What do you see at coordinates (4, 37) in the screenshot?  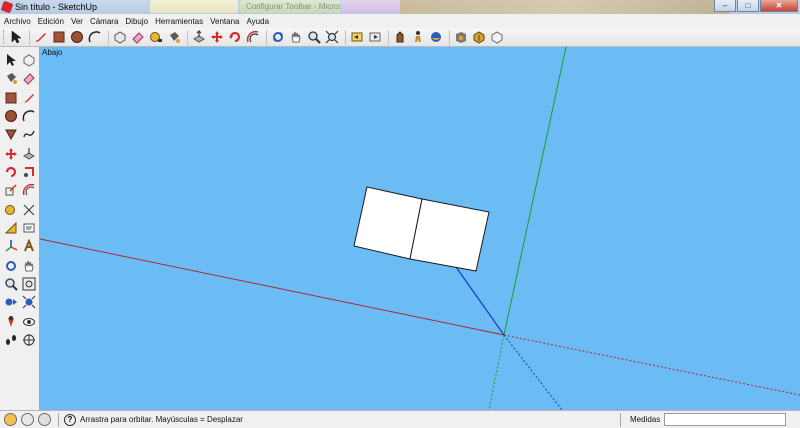 I see `toolbar-grip` at bounding box center [4, 37].